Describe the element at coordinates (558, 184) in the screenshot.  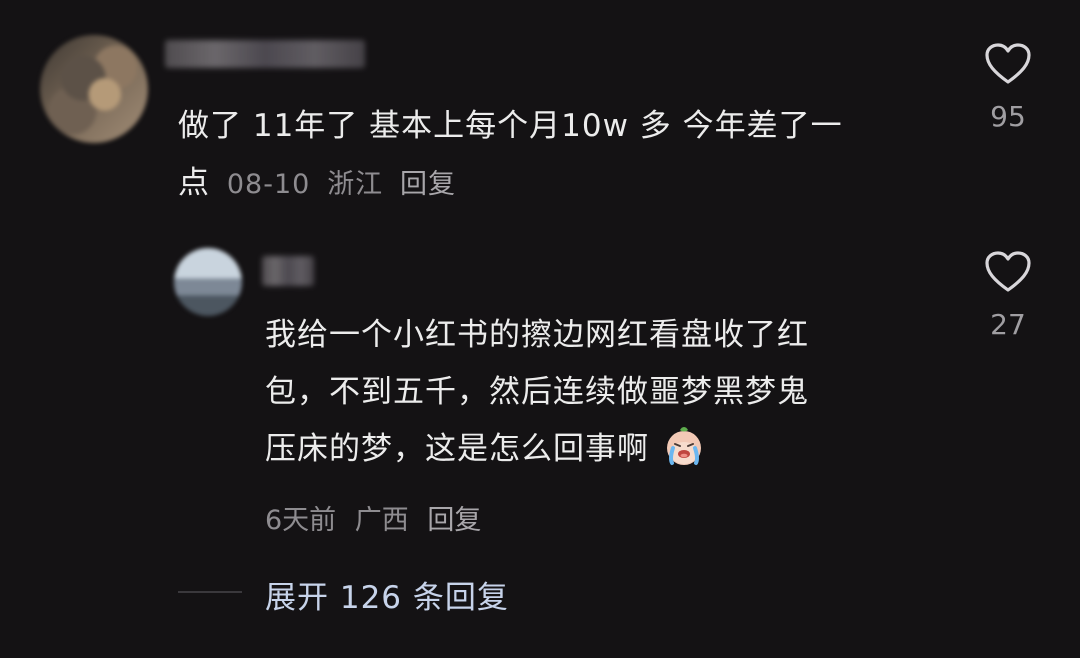
I see `comment-text-line-2-row: 点 08-10 浙江 回复` at that location.